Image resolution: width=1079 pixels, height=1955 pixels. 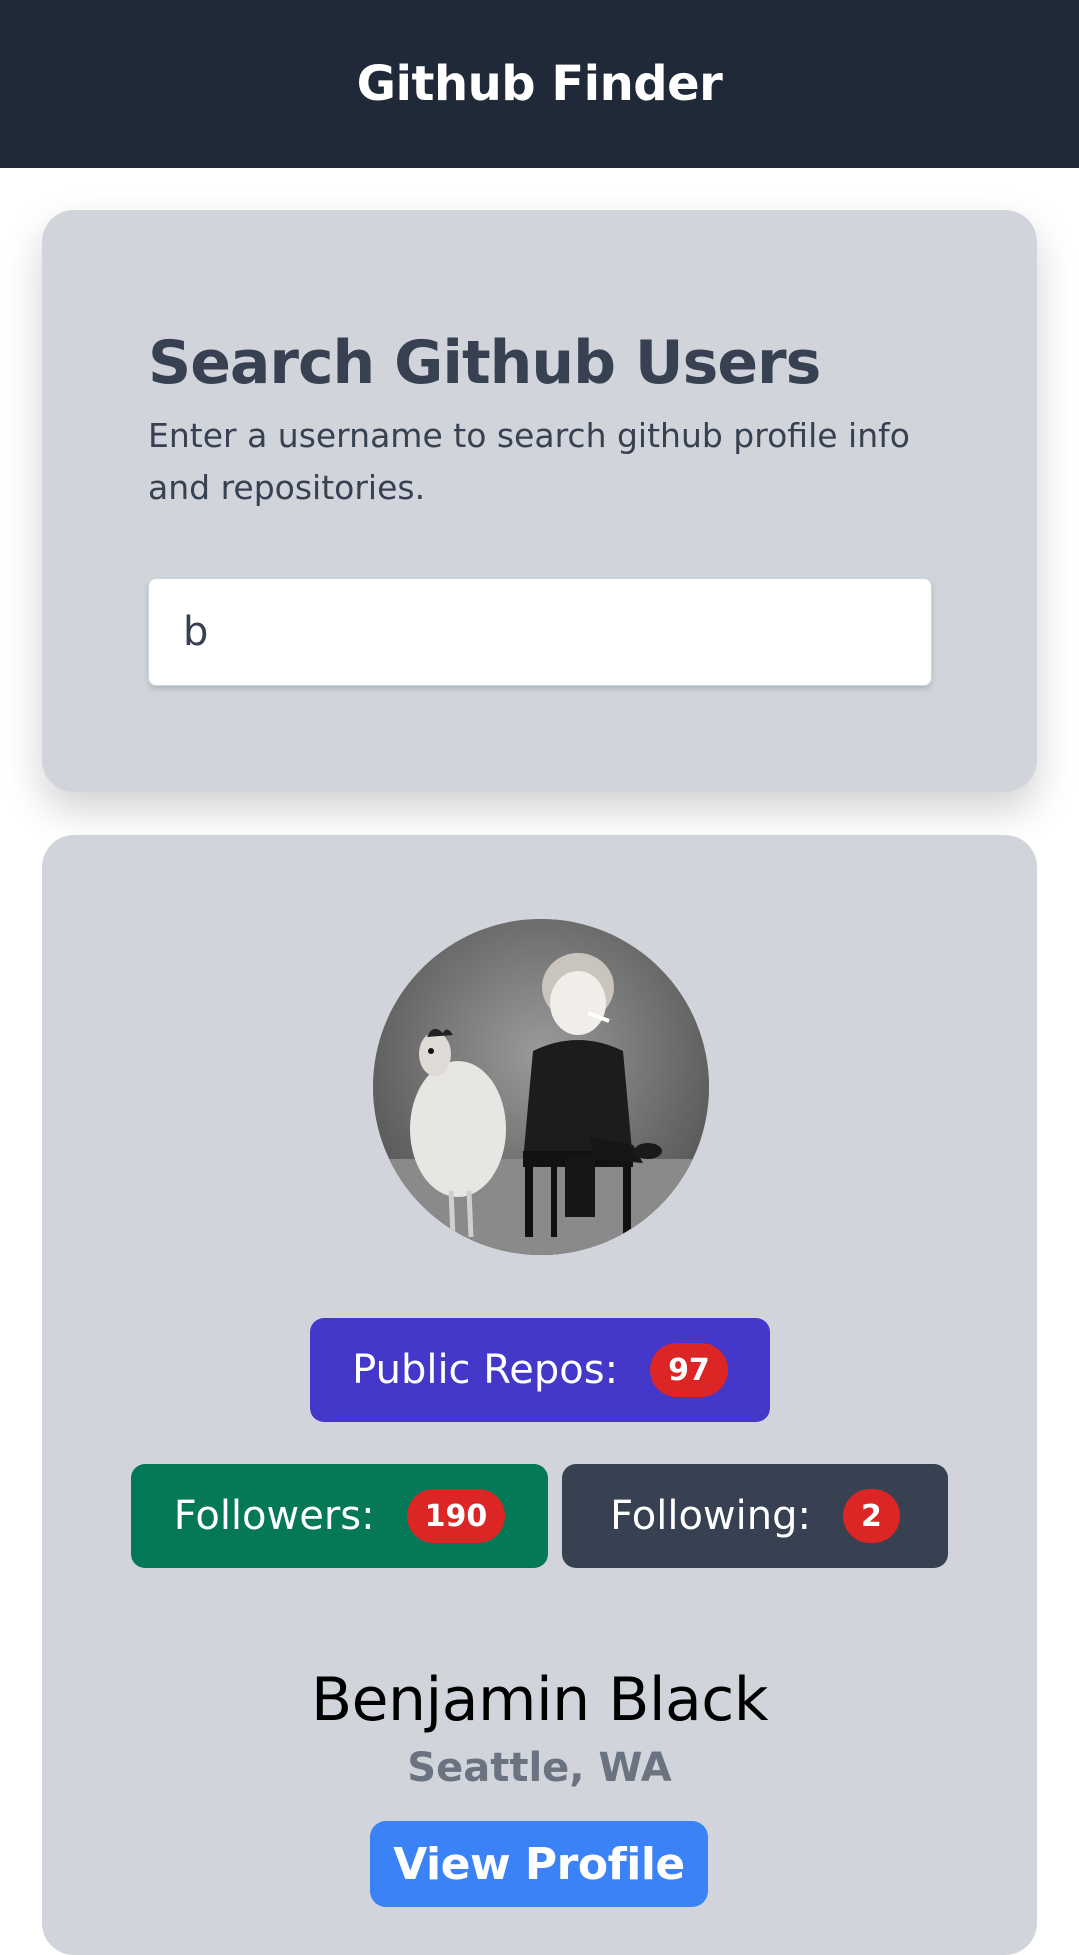 I want to click on following-badge: Following: 2, so click(x=755, y=1516).